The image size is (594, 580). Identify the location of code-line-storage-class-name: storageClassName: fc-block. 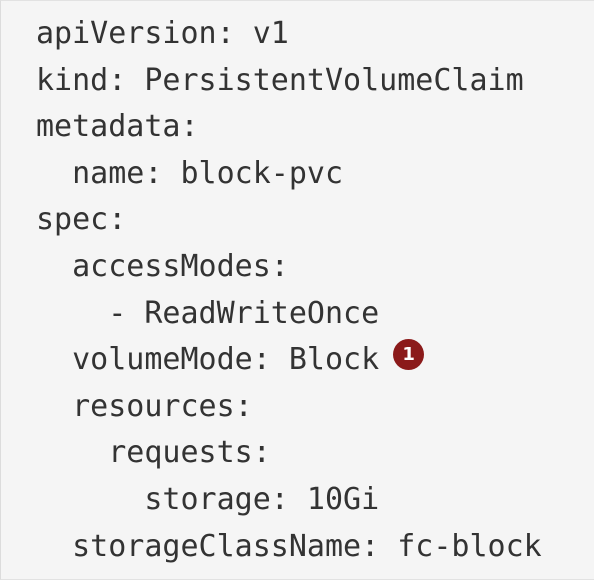
(289, 546).